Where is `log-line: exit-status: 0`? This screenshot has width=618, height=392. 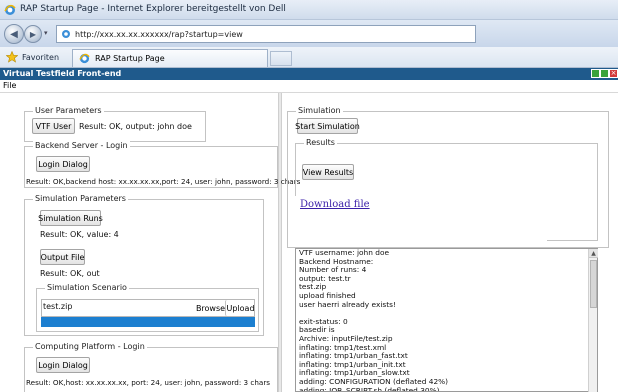
log-line: exit-status: 0 is located at coordinates (323, 321).